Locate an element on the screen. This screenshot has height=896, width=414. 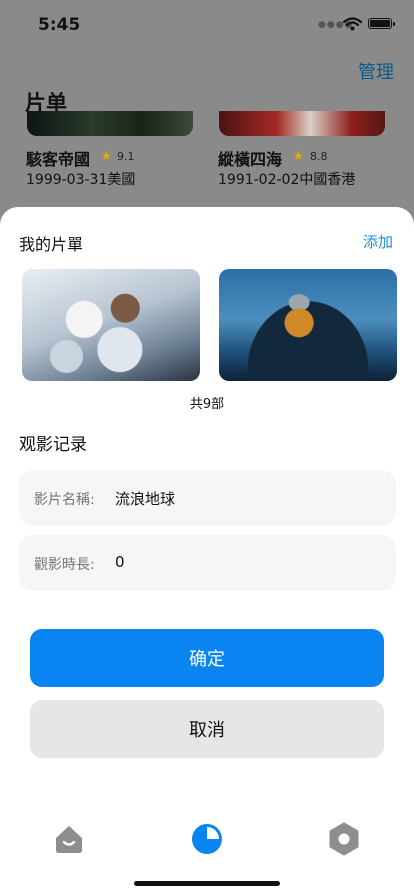
field-label: 影片名稱: is located at coordinates (64, 500).